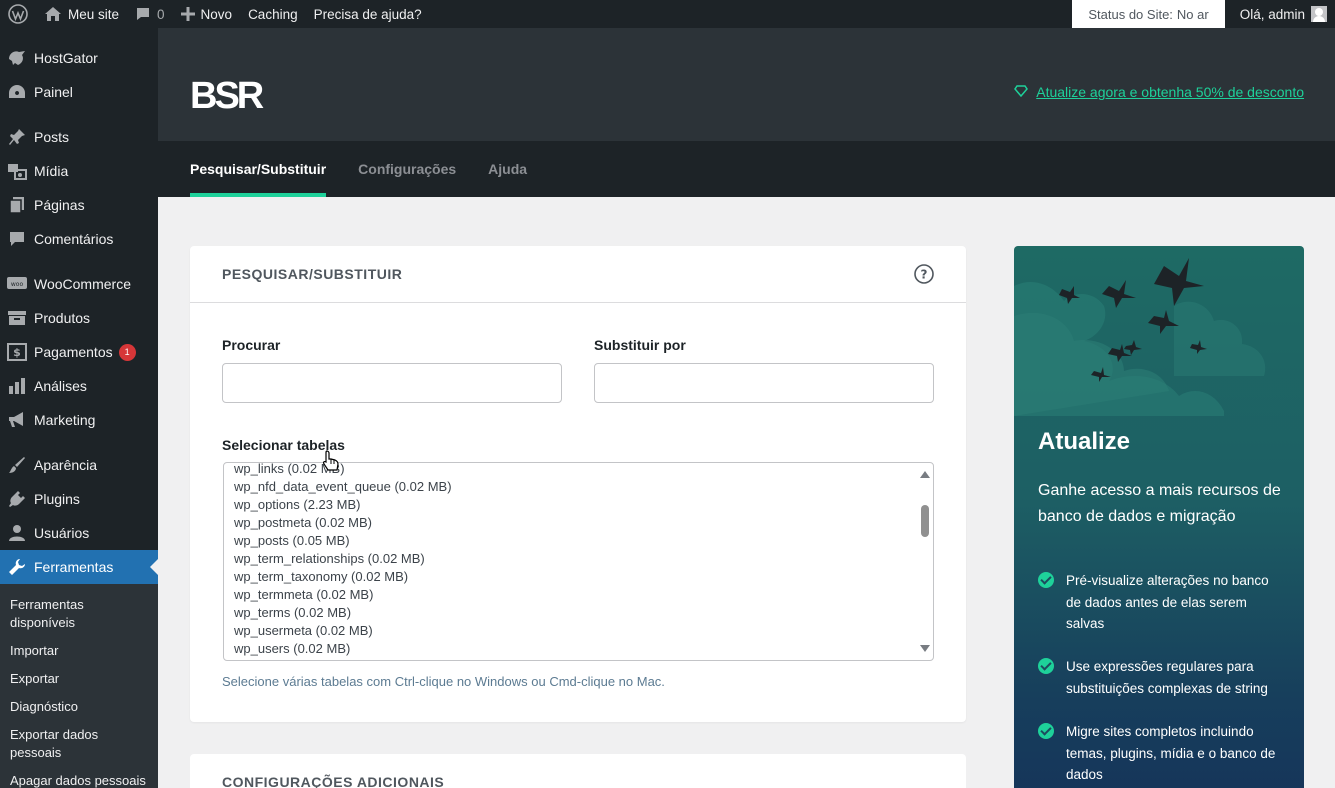  I want to click on notification-badge: 1, so click(127, 352).